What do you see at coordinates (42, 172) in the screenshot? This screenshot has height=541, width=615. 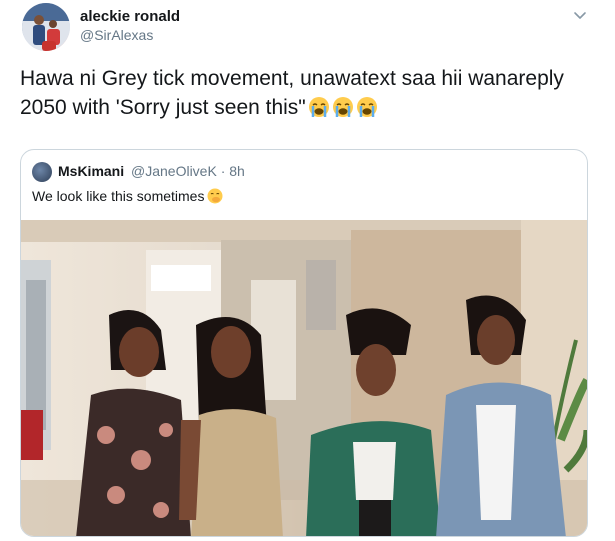 I see `quoted-author-avatar` at bounding box center [42, 172].